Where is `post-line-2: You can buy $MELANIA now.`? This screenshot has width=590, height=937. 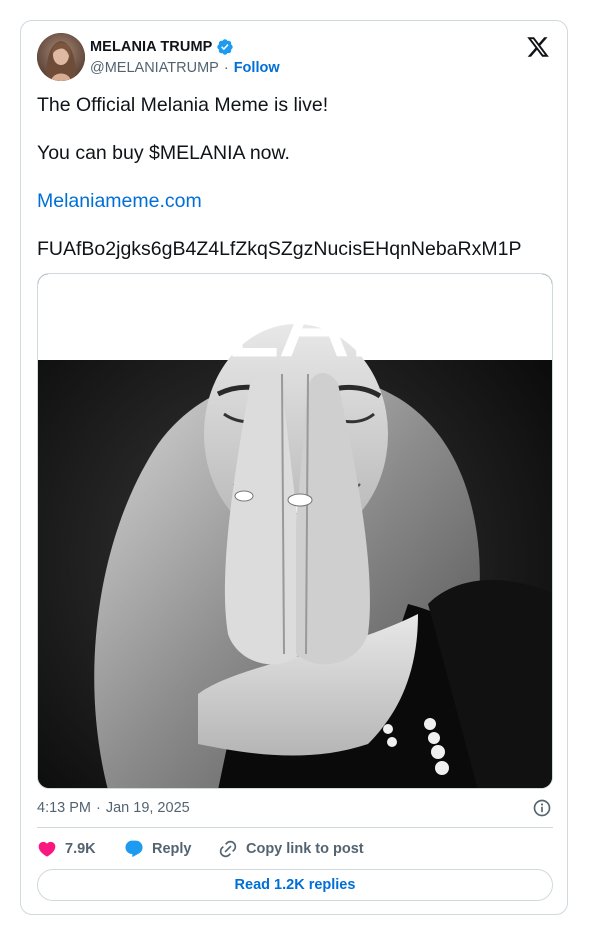
post-line-2: You can buy $MELANIA now. is located at coordinates (163, 153).